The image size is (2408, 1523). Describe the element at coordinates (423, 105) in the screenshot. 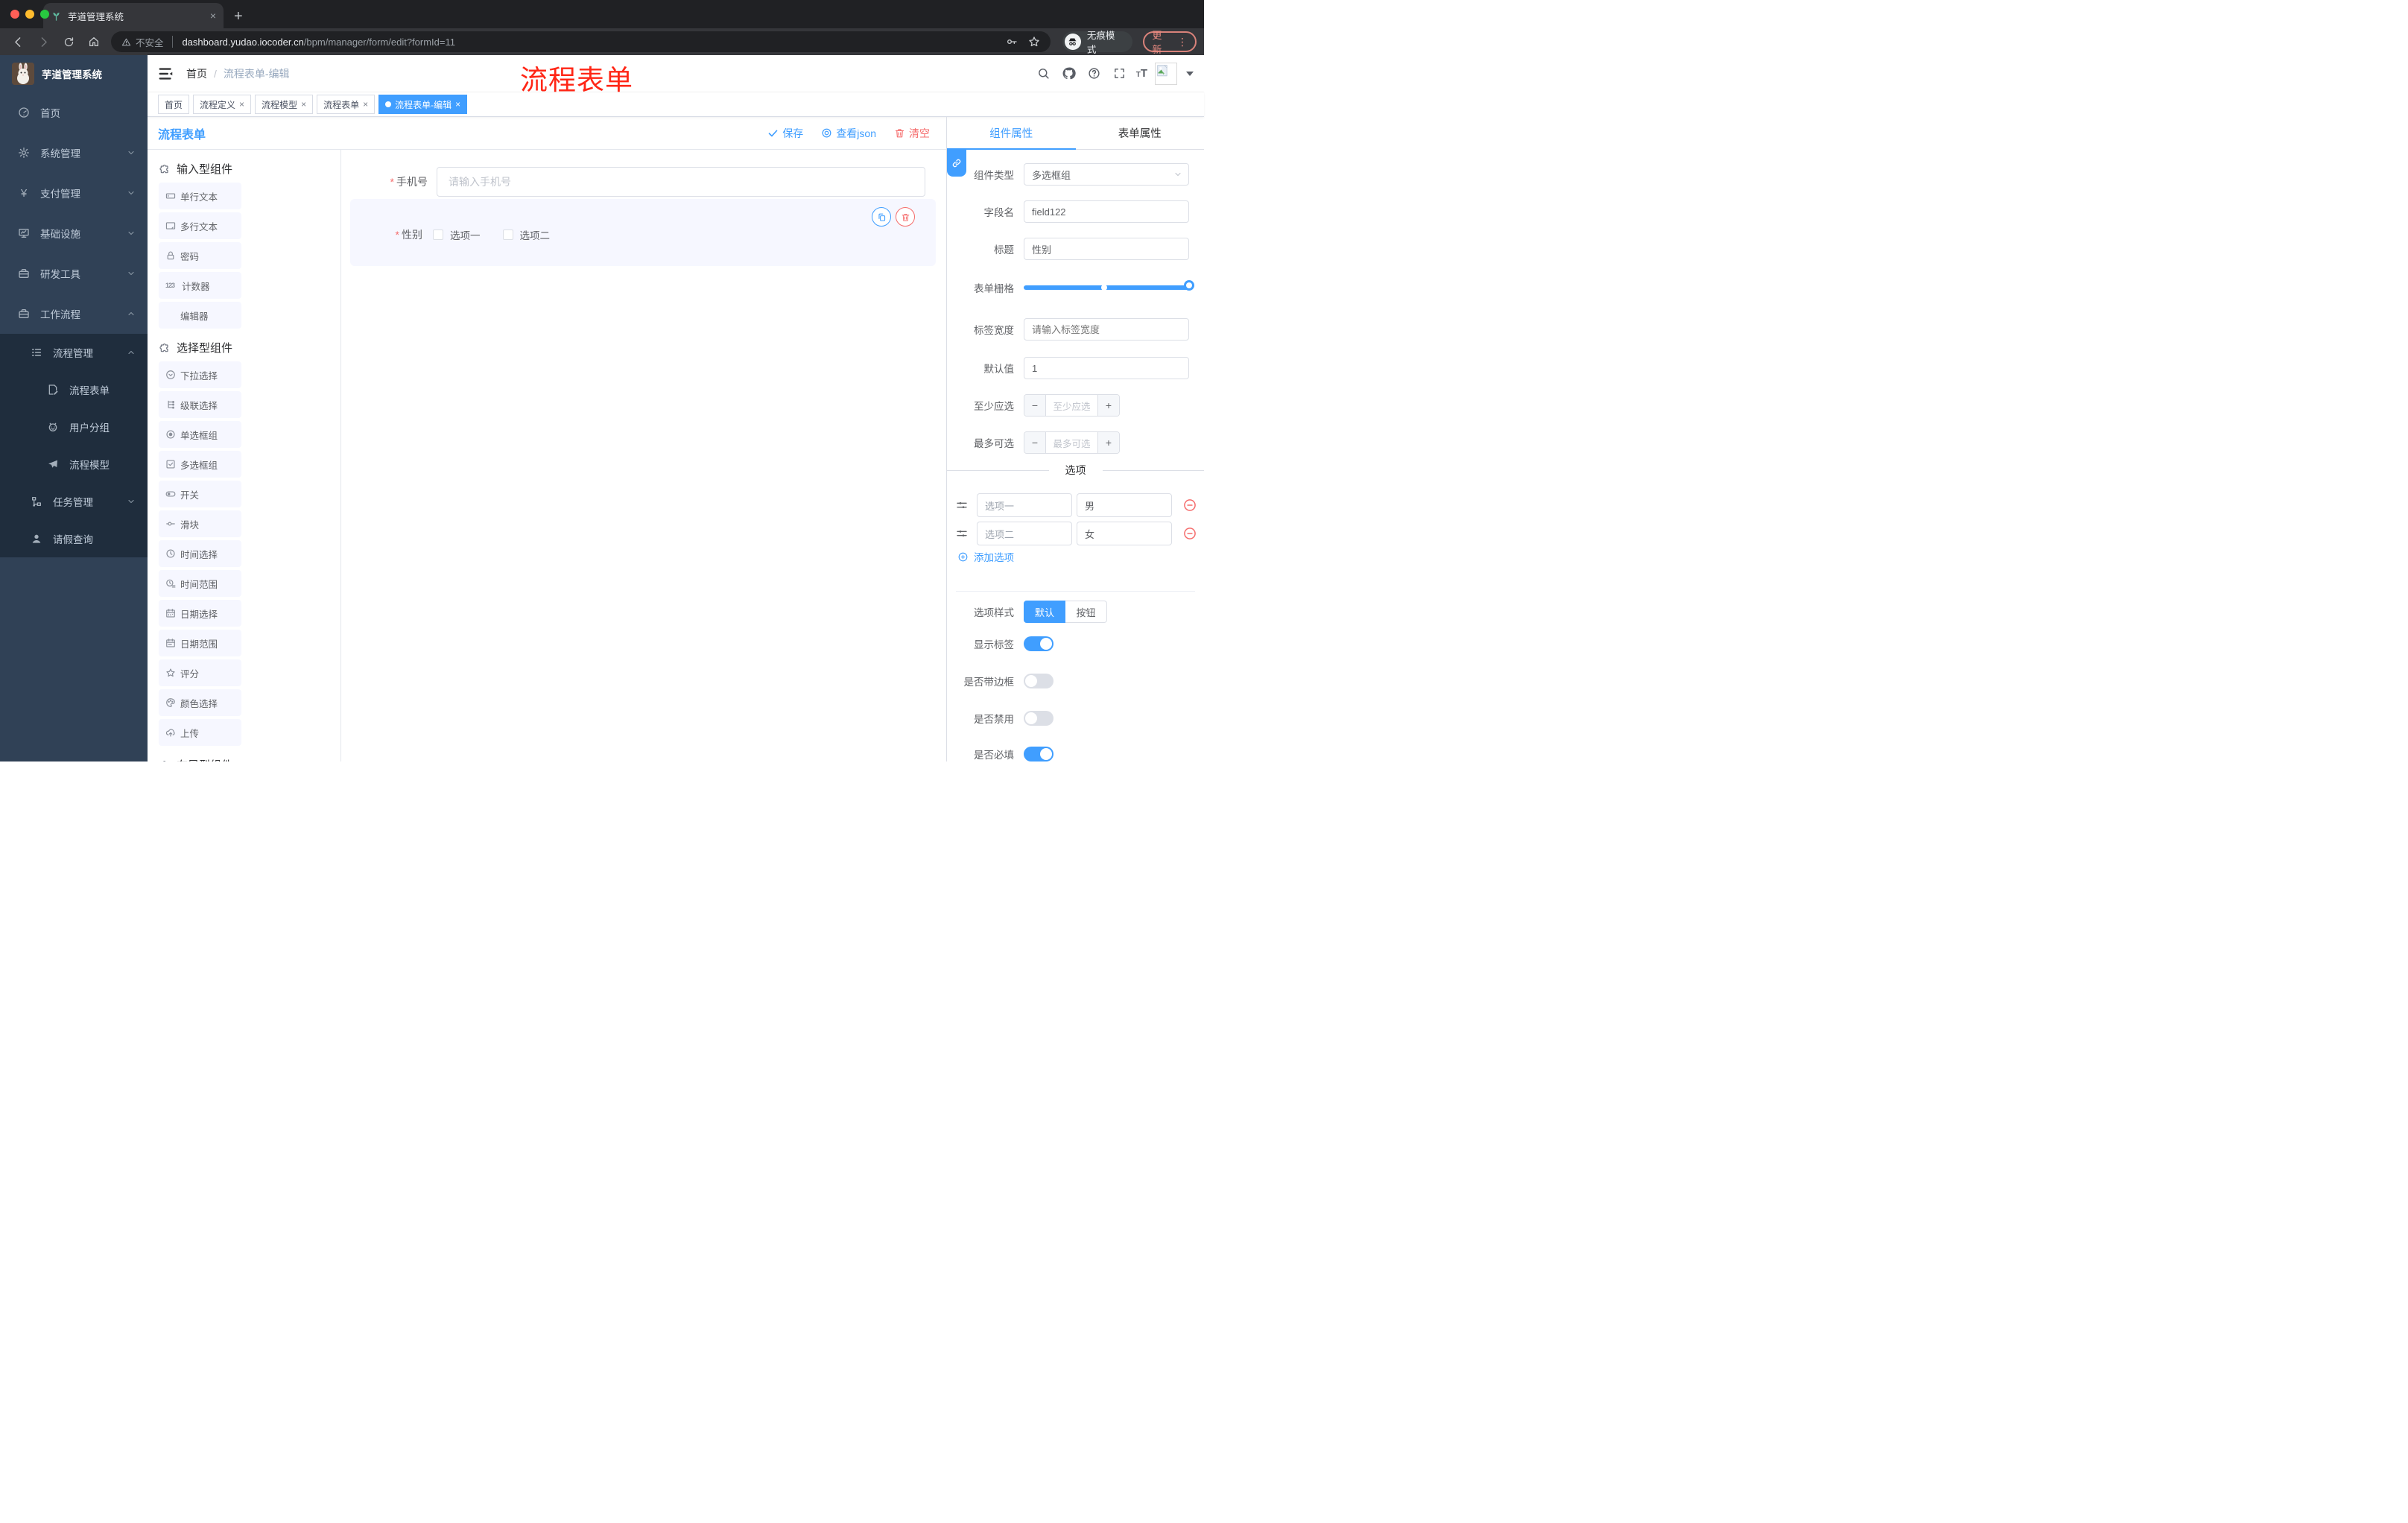

I see `tag-process-form-edit-active: 流程表单-编辑 ×` at that location.